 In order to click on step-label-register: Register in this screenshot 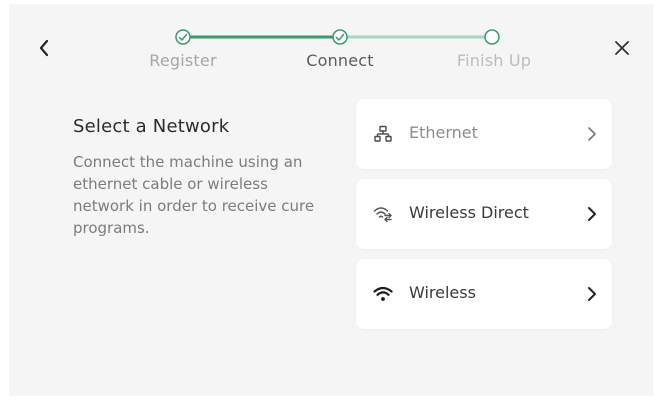, I will do `click(183, 60)`.